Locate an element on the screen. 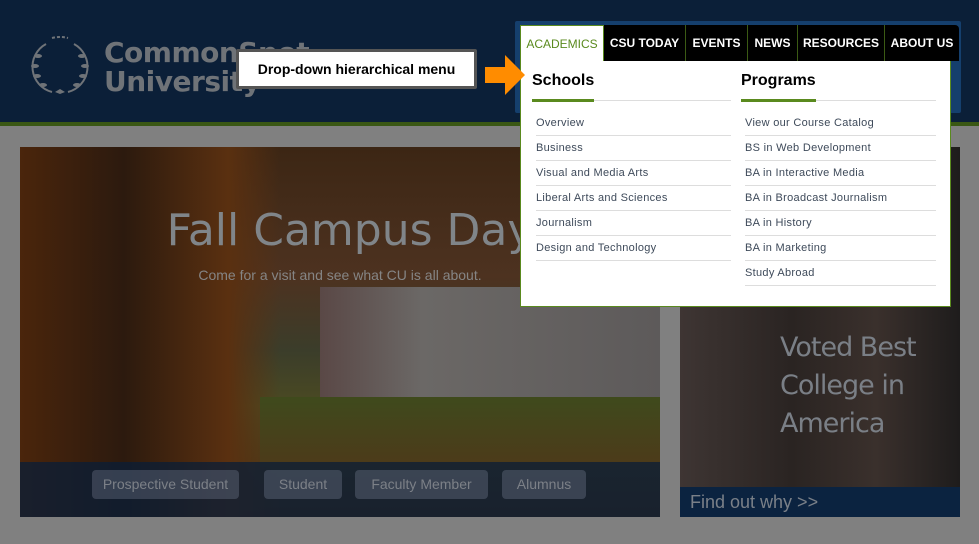  tab-about-us: ABOUT US is located at coordinates (922, 43).